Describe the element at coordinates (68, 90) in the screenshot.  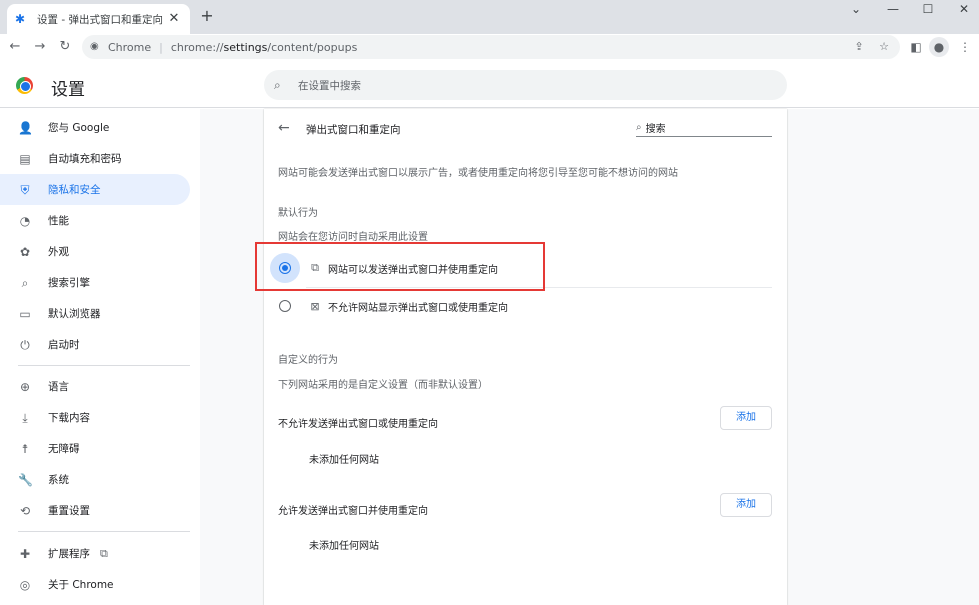
I see `page-title: 设置` at that location.